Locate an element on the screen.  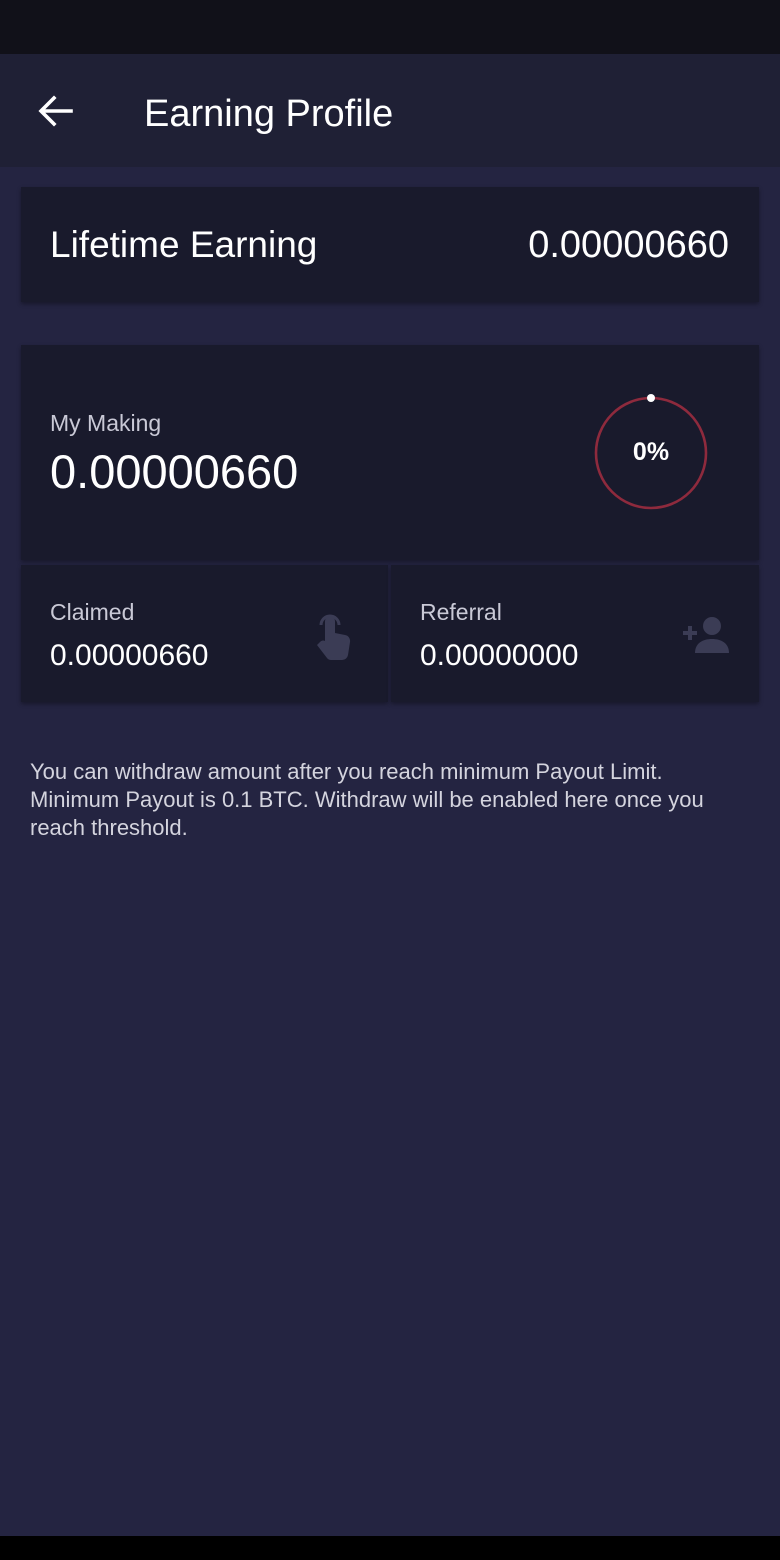
add-person-icon is located at coordinates (706, 635).